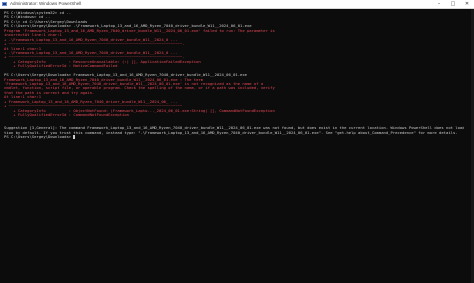  What do you see at coordinates (439, 4) in the screenshot?
I see `minimize-button: –` at bounding box center [439, 4].